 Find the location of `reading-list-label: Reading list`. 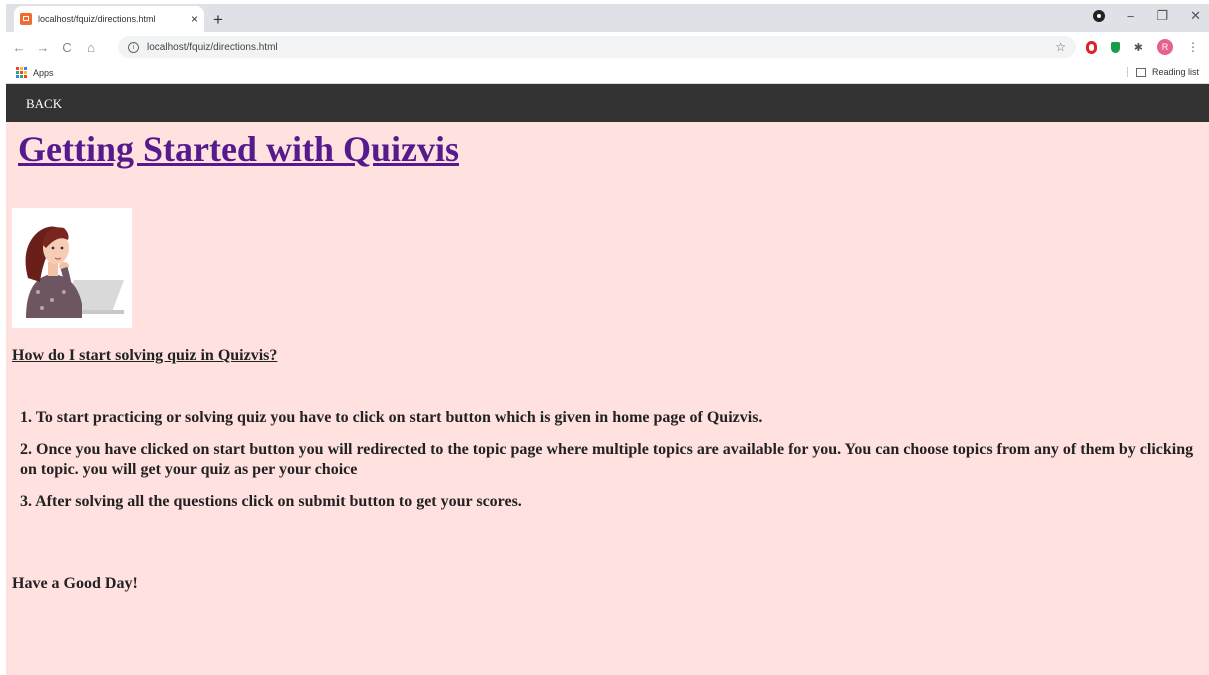

reading-list-label: Reading list is located at coordinates (1175, 72).